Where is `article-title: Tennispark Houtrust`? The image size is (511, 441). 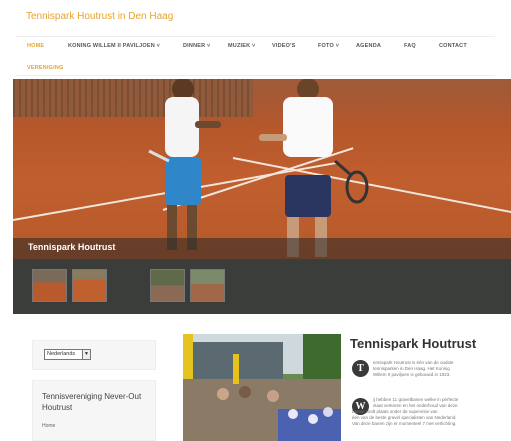
article-title: Tennispark Houtrust is located at coordinates (413, 343).